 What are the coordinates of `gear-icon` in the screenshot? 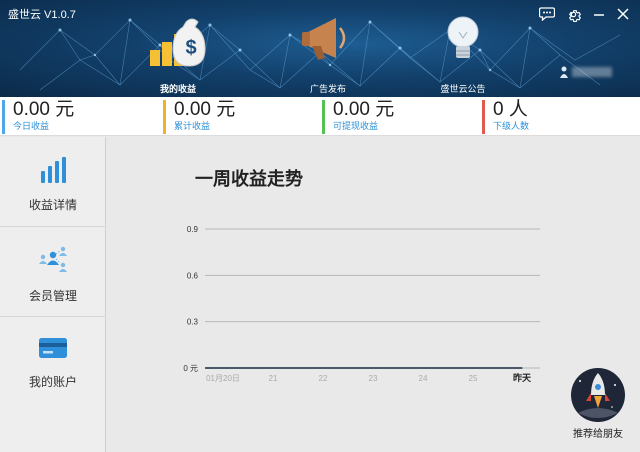 It's located at (573, 14).